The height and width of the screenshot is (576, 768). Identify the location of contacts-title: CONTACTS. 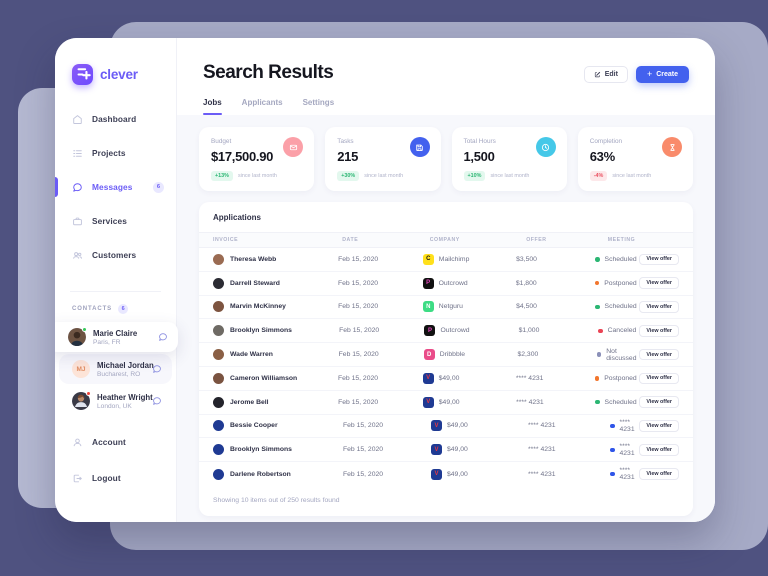
(92, 309).